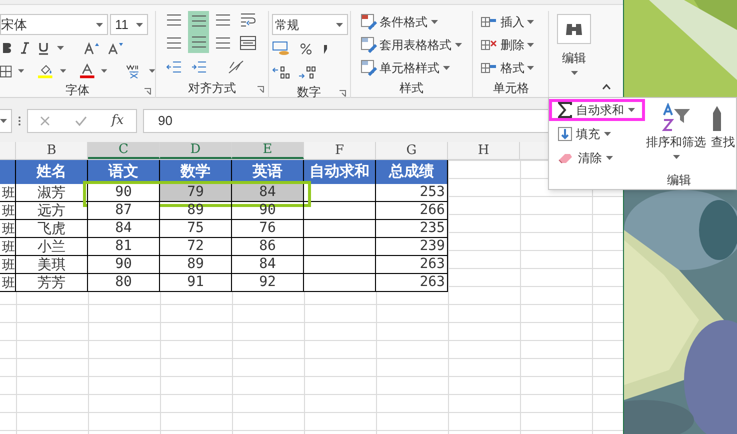 This screenshot has width=737, height=434. What do you see at coordinates (268, 246) in the screenshot?
I see `table-cell: 86` at bounding box center [268, 246].